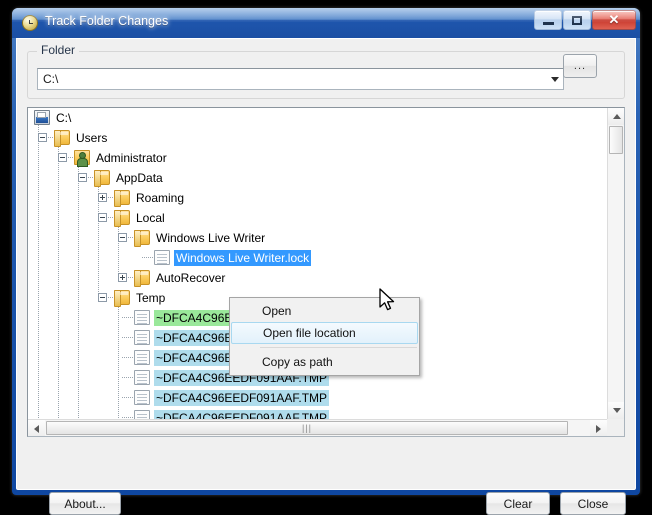 The width and height of the screenshot is (652, 515). I want to click on tree-node: AutoRecover, so click(317, 278).